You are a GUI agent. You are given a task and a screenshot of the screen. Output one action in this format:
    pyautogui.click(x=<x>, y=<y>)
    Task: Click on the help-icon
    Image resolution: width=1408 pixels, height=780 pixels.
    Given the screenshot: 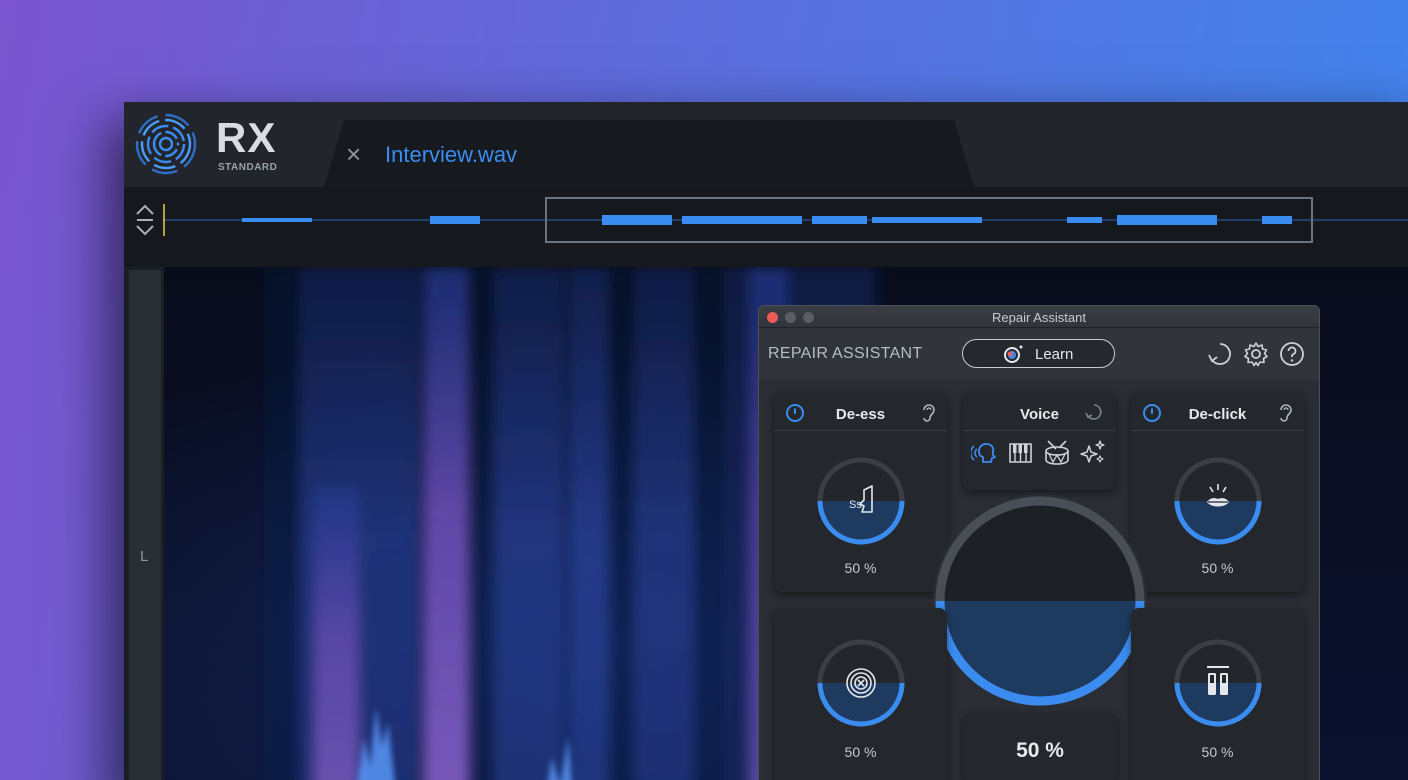 What is the action you would take?
    pyautogui.click(x=1292, y=354)
    